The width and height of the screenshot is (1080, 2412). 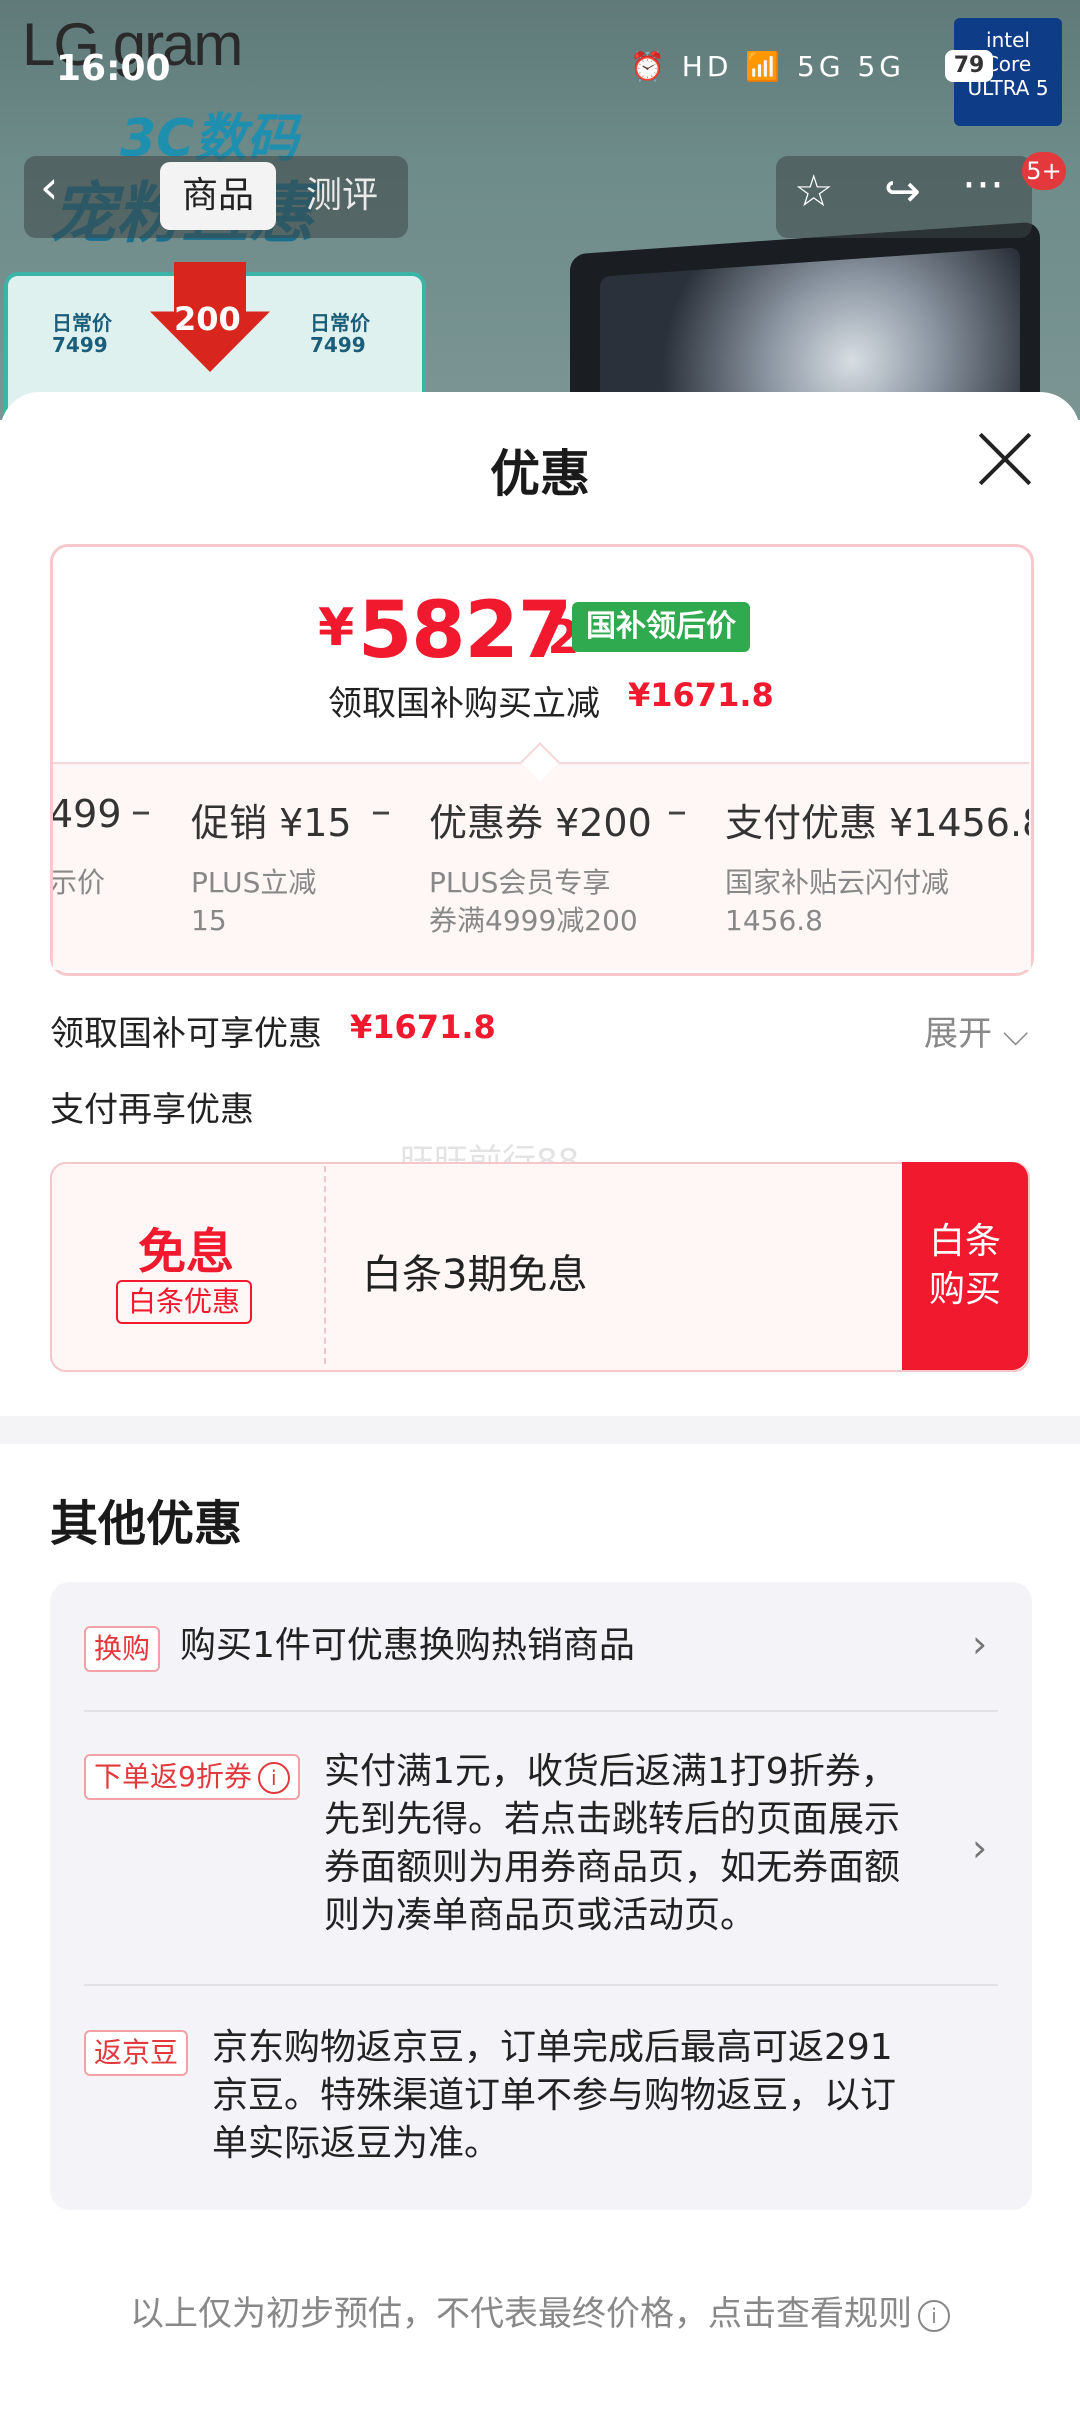 I want to click on tab-product: 商品, so click(x=218, y=196).